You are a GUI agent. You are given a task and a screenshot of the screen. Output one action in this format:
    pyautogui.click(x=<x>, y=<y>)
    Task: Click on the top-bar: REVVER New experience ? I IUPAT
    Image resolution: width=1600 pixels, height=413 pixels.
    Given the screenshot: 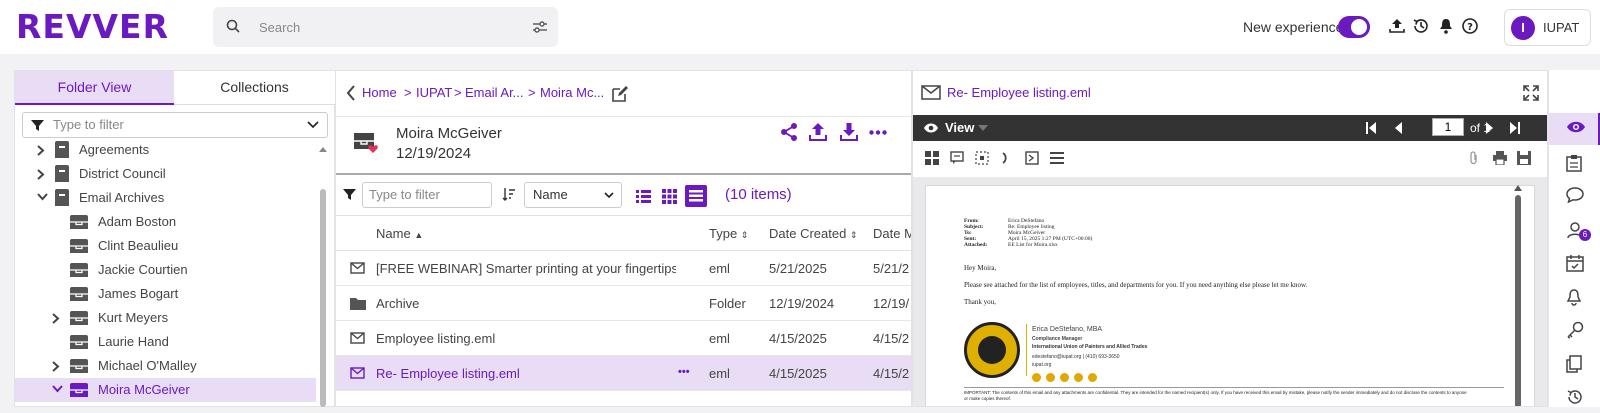 What is the action you would take?
    pyautogui.click(x=800, y=27)
    